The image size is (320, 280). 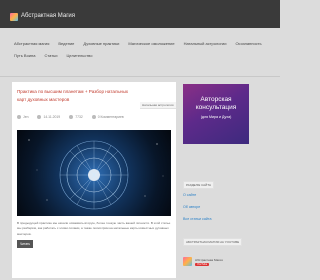 I want to click on comment-count: 0 Комментариев, so click(x=110, y=117).